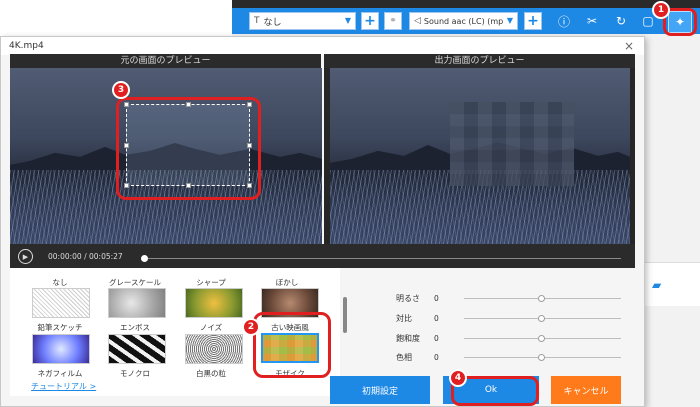 The image size is (700, 407). Describe the element at coordinates (382, 258) in the screenshot. I see `seek-track` at that location.